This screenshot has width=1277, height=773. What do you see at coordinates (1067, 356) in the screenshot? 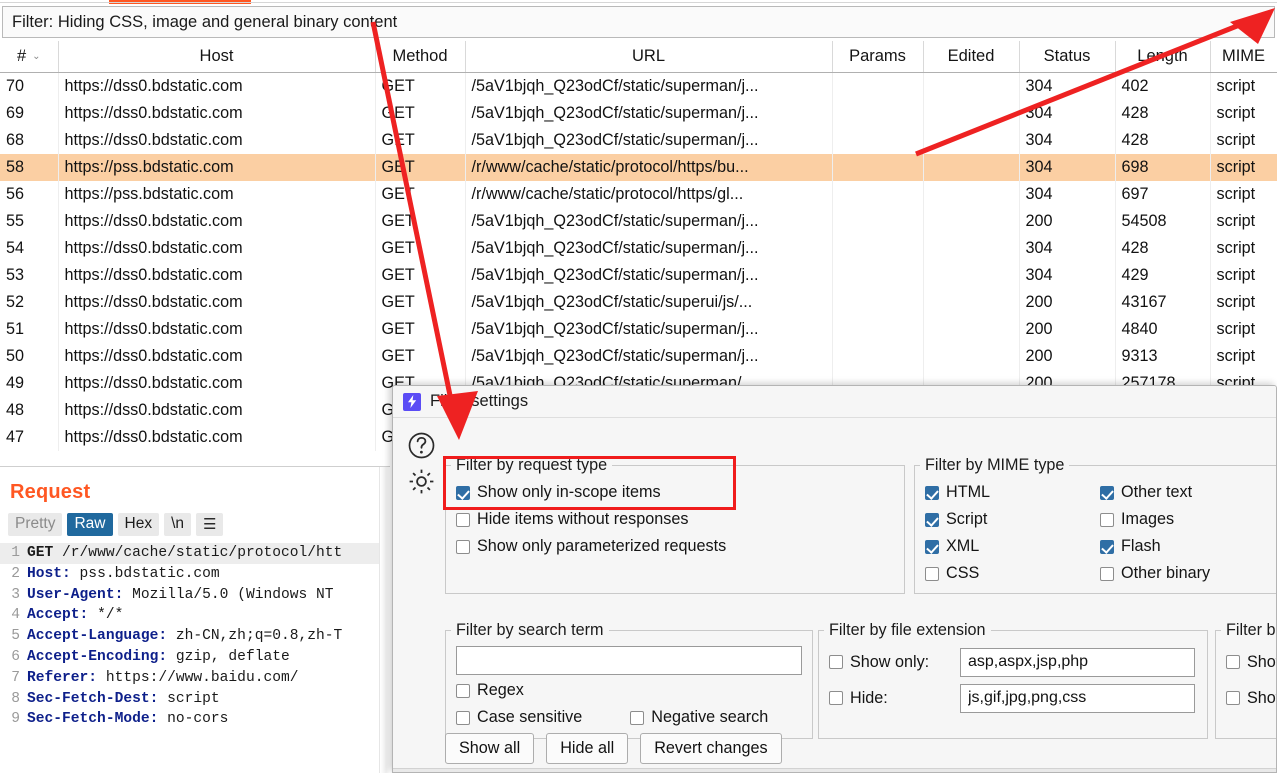
I see `cell-status: 200` at bounding box center [1067, 356].